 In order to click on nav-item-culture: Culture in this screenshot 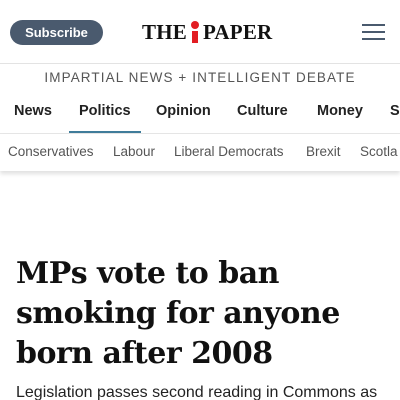, I will do `click(262, 114)`.